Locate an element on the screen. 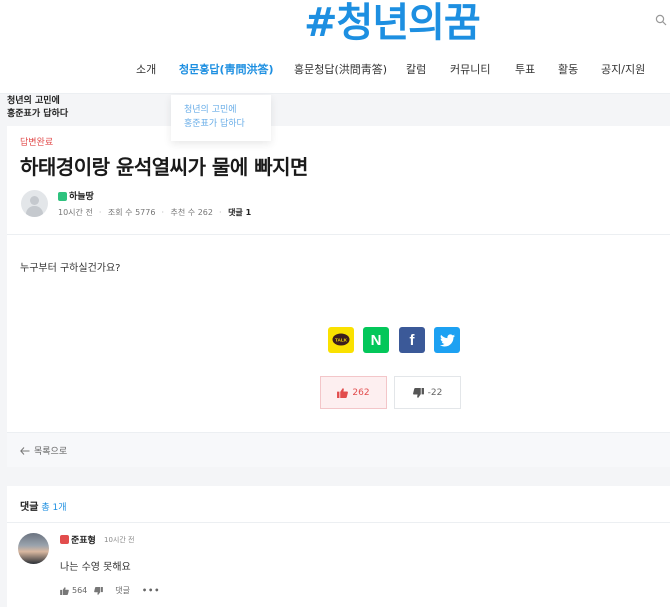  facebook-icon: f is located at coordinates (412, 340).